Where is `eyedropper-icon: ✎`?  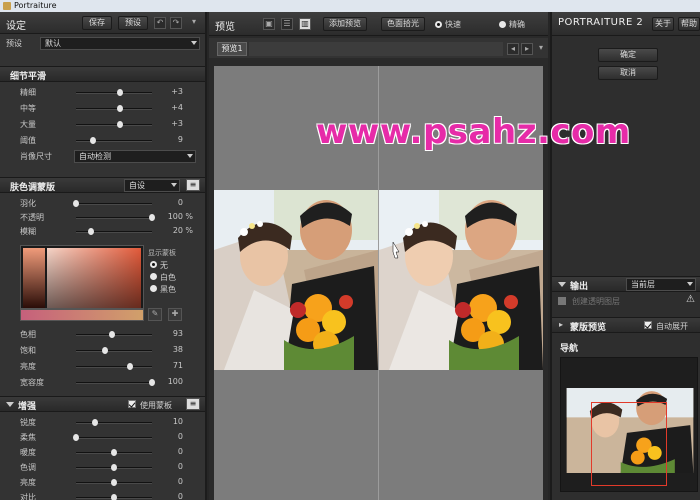 eyedropper-icon: ✎ is located at coordinates (155, 314).